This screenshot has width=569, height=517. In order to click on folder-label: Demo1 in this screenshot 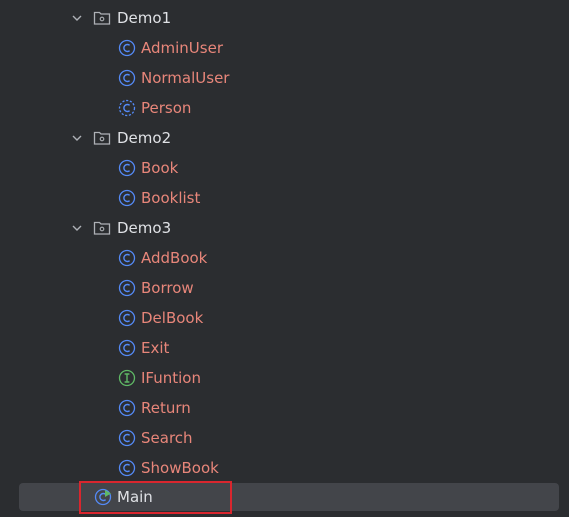, I will do `click(144, 18)`.